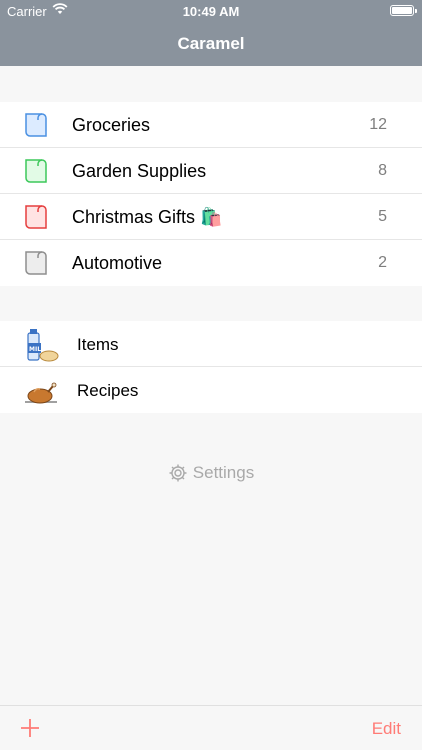 Image resolution: width=422 pixels, height=750 pixels. What do you see at coordinates (386, 729) in the screenshot?
I see `edit-button: Edit` at bounding box center [386, 729].